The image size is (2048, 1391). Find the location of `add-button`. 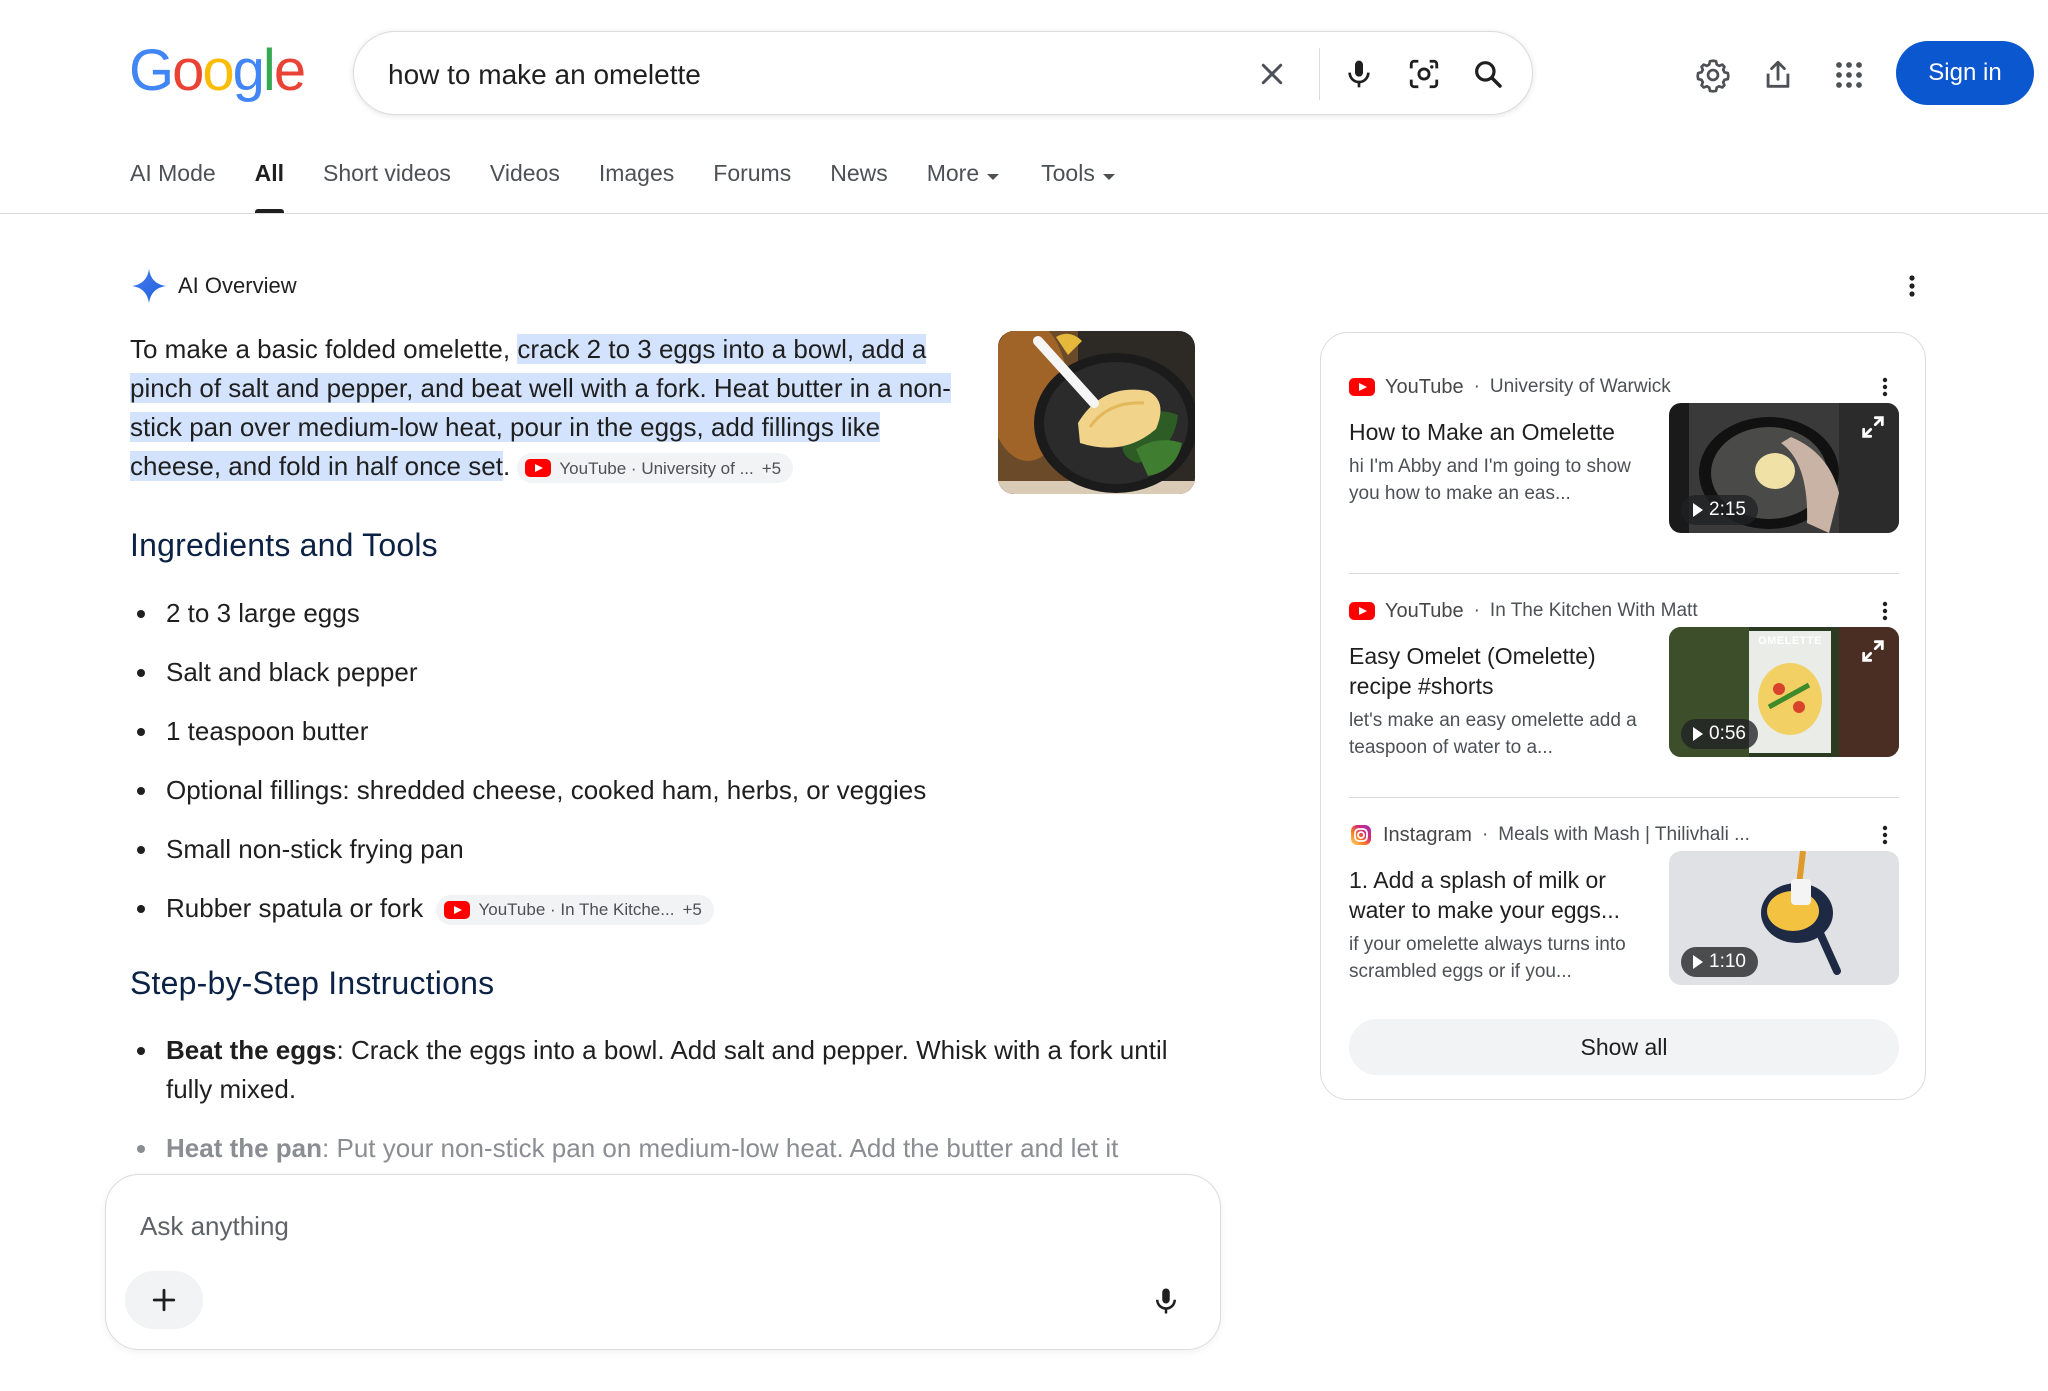

add-button is located at coordinates (164, 1300).